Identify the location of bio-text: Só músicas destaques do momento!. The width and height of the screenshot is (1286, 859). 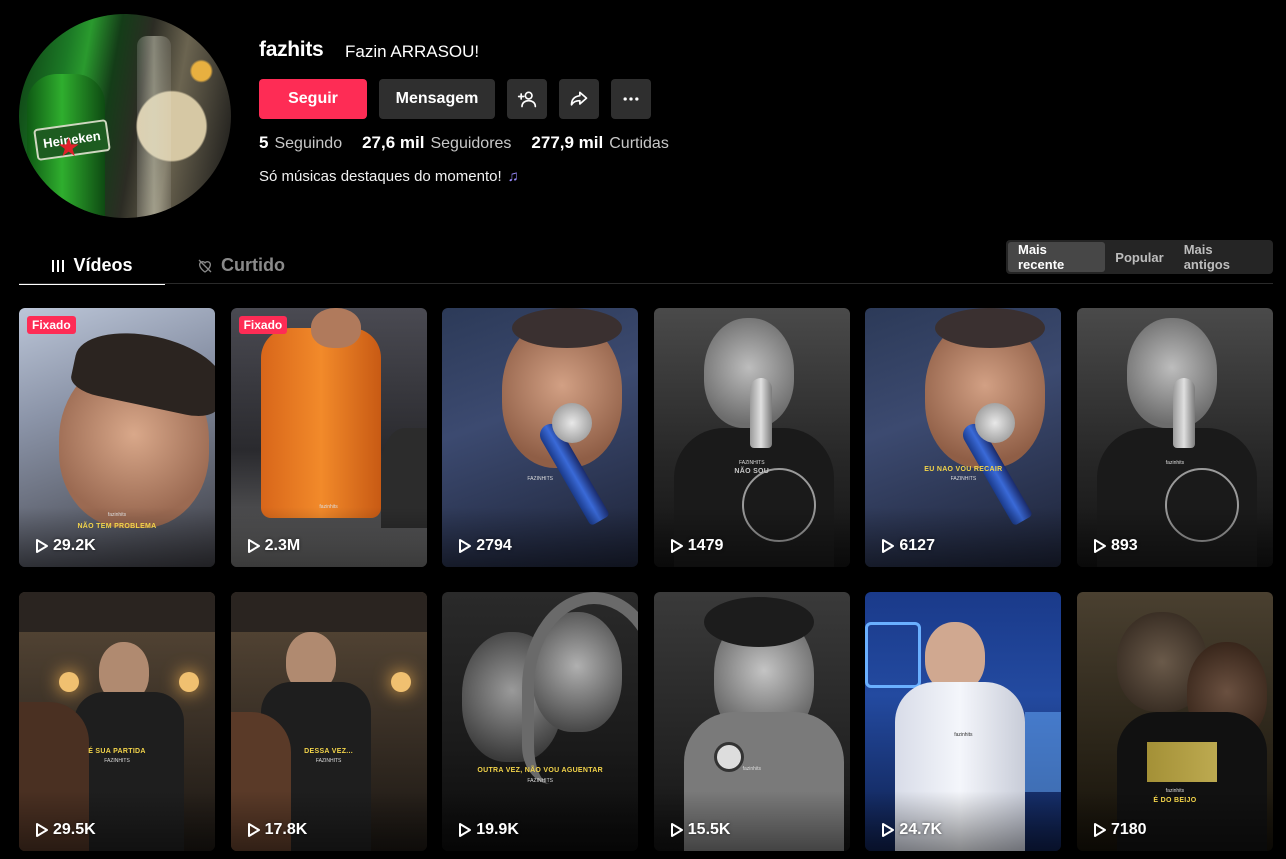
(380, 176).